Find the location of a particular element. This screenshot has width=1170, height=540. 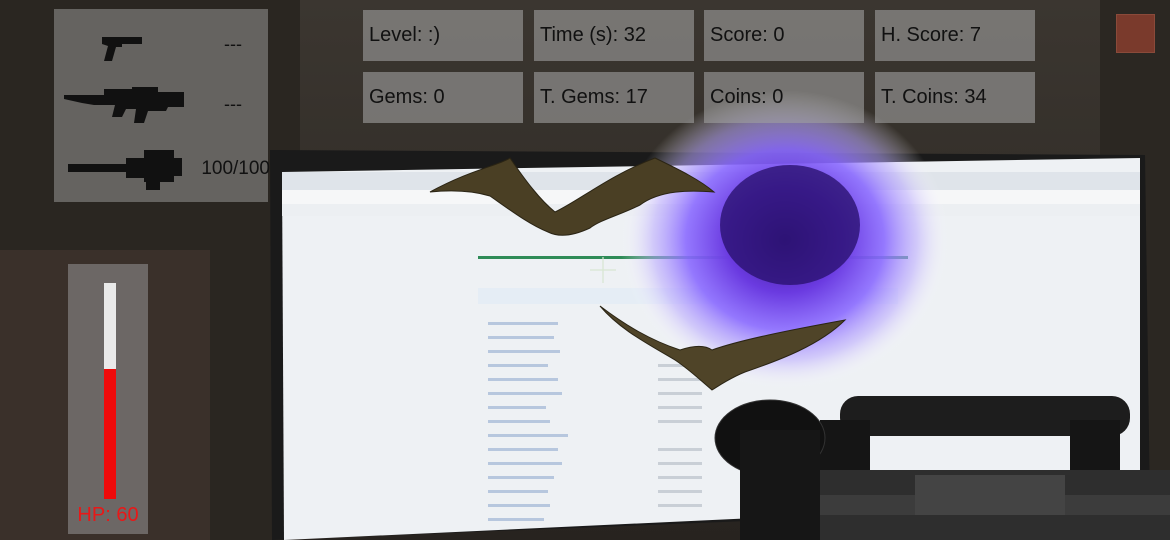

total-gems-label: T. Gems: 17 is located at coordinates (614, 97).